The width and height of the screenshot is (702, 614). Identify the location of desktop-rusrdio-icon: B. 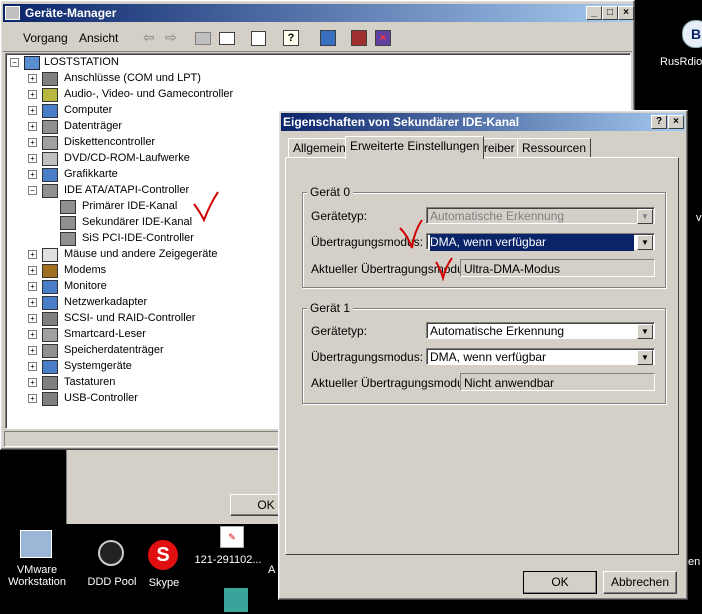
(690, 35).